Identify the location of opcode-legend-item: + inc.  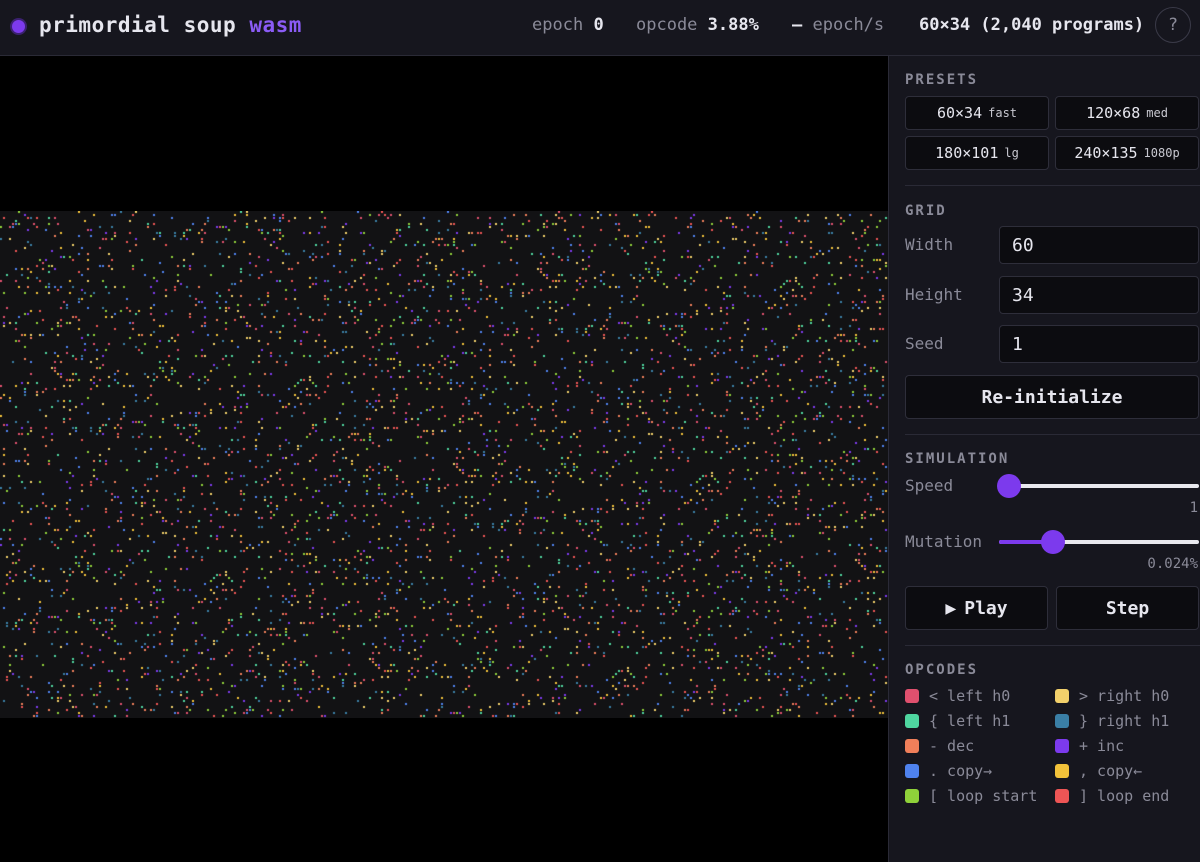
(1089, 746).